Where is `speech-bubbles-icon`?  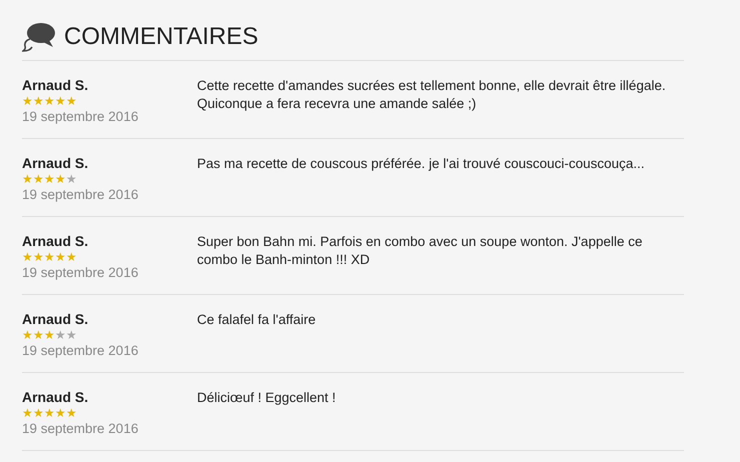 speech-bubbles-icon is located at coordinates (39, 37).